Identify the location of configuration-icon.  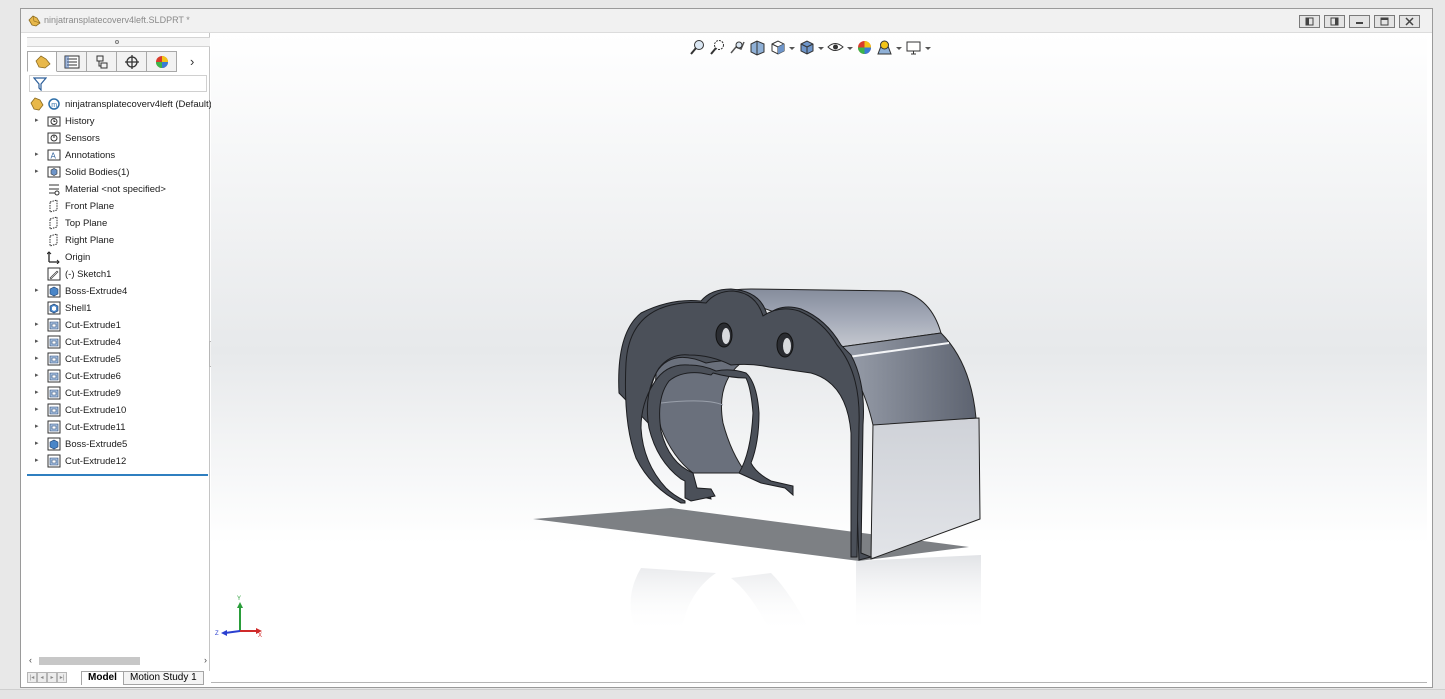
(102, 62).